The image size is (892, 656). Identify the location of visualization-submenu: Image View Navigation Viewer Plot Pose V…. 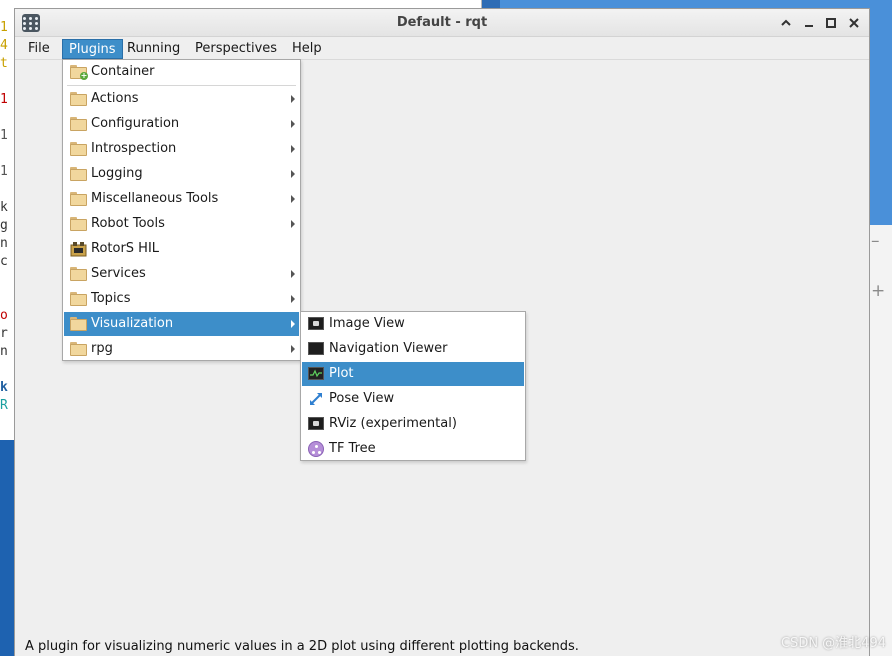
(413, 386).